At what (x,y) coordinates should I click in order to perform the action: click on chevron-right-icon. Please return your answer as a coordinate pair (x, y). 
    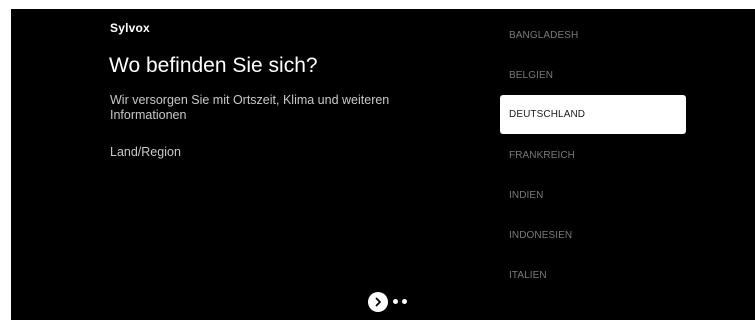
    Looking at the image, I should click on (378, 301).